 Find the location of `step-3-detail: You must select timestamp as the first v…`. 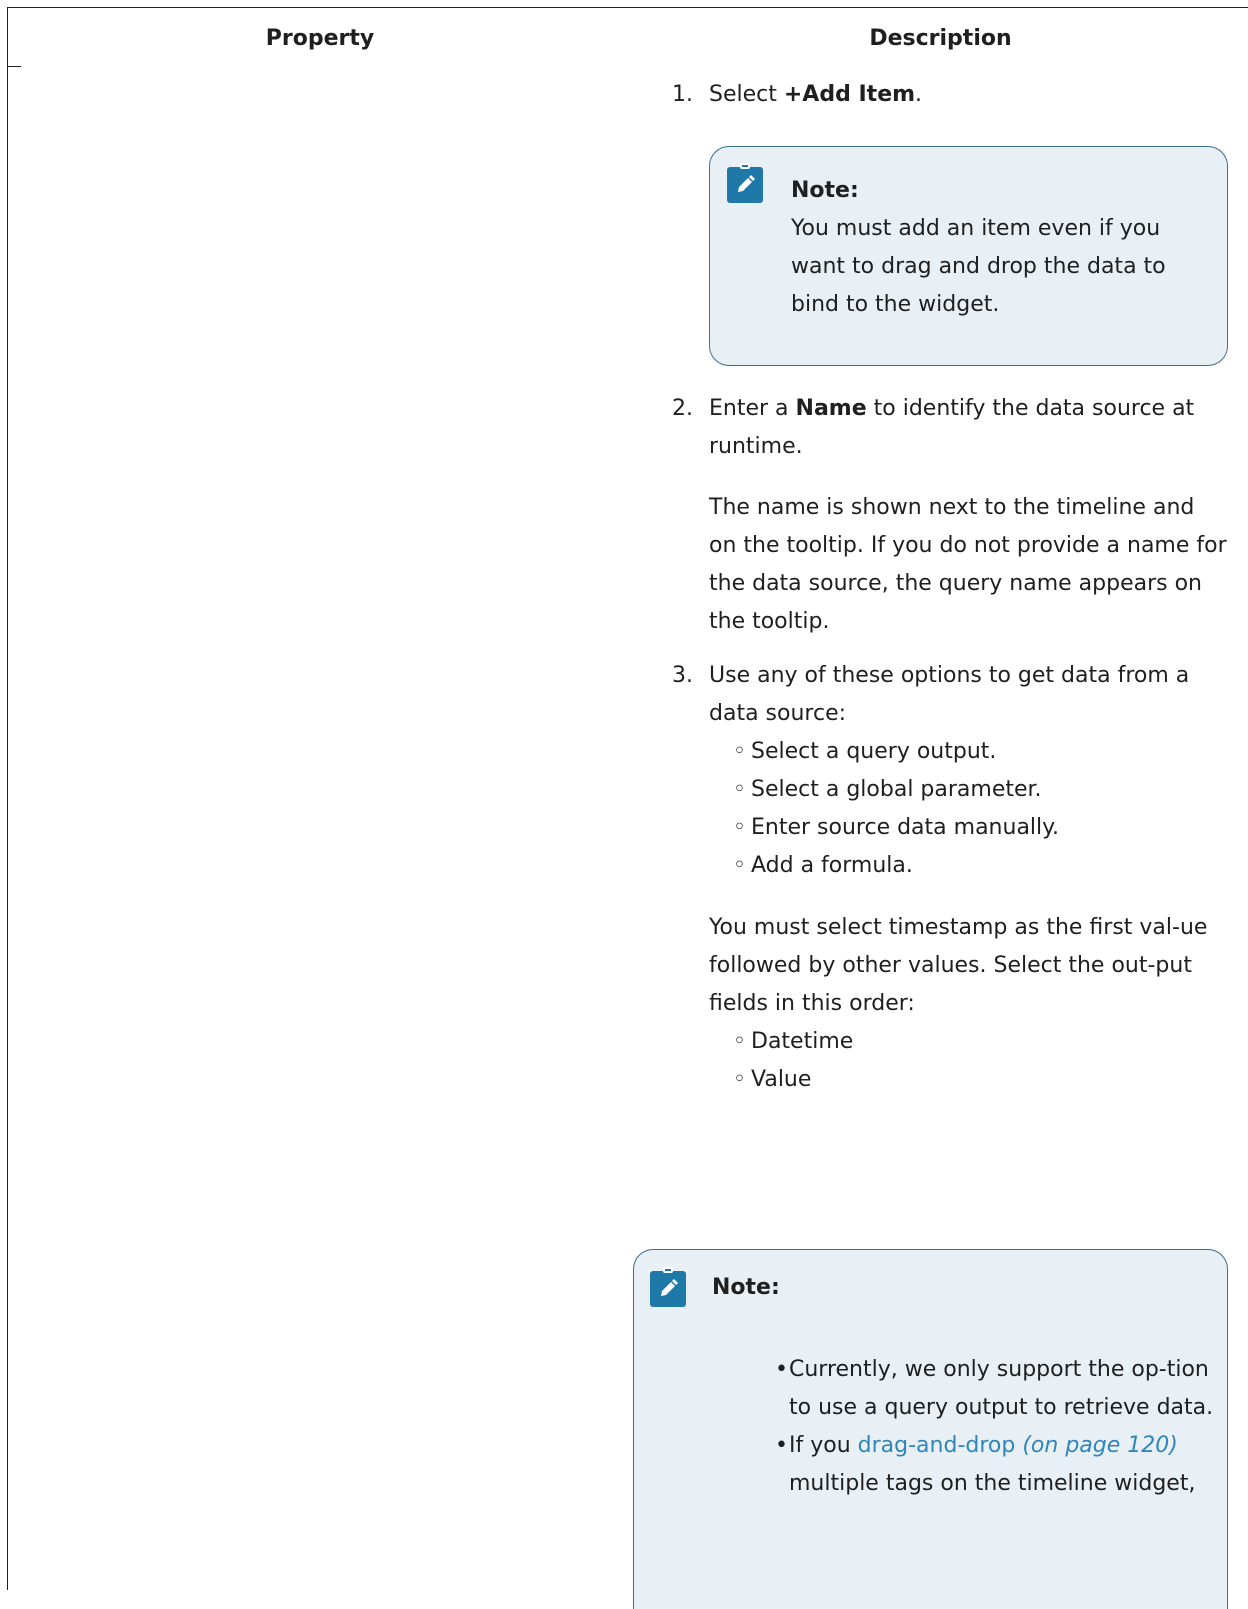

step-3-detail: You must select timestamp as the first v… is located at coordinates (958, 965).